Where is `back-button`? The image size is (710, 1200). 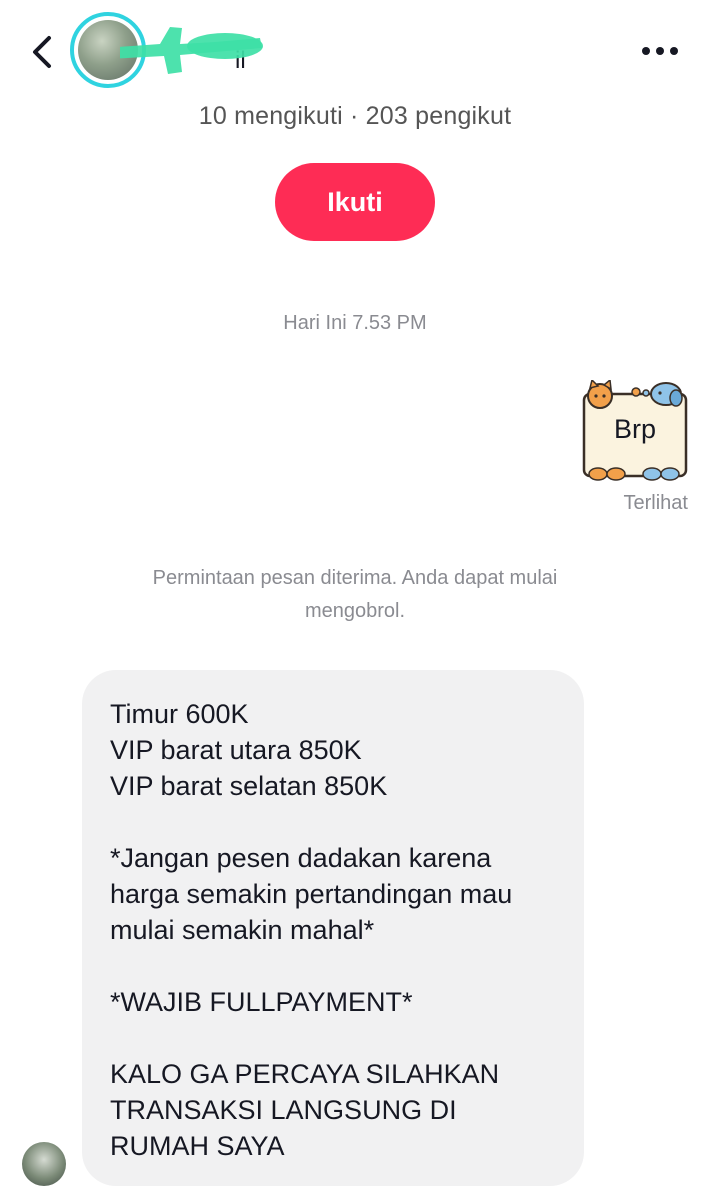 back-button is located at coordinates (42, 52).